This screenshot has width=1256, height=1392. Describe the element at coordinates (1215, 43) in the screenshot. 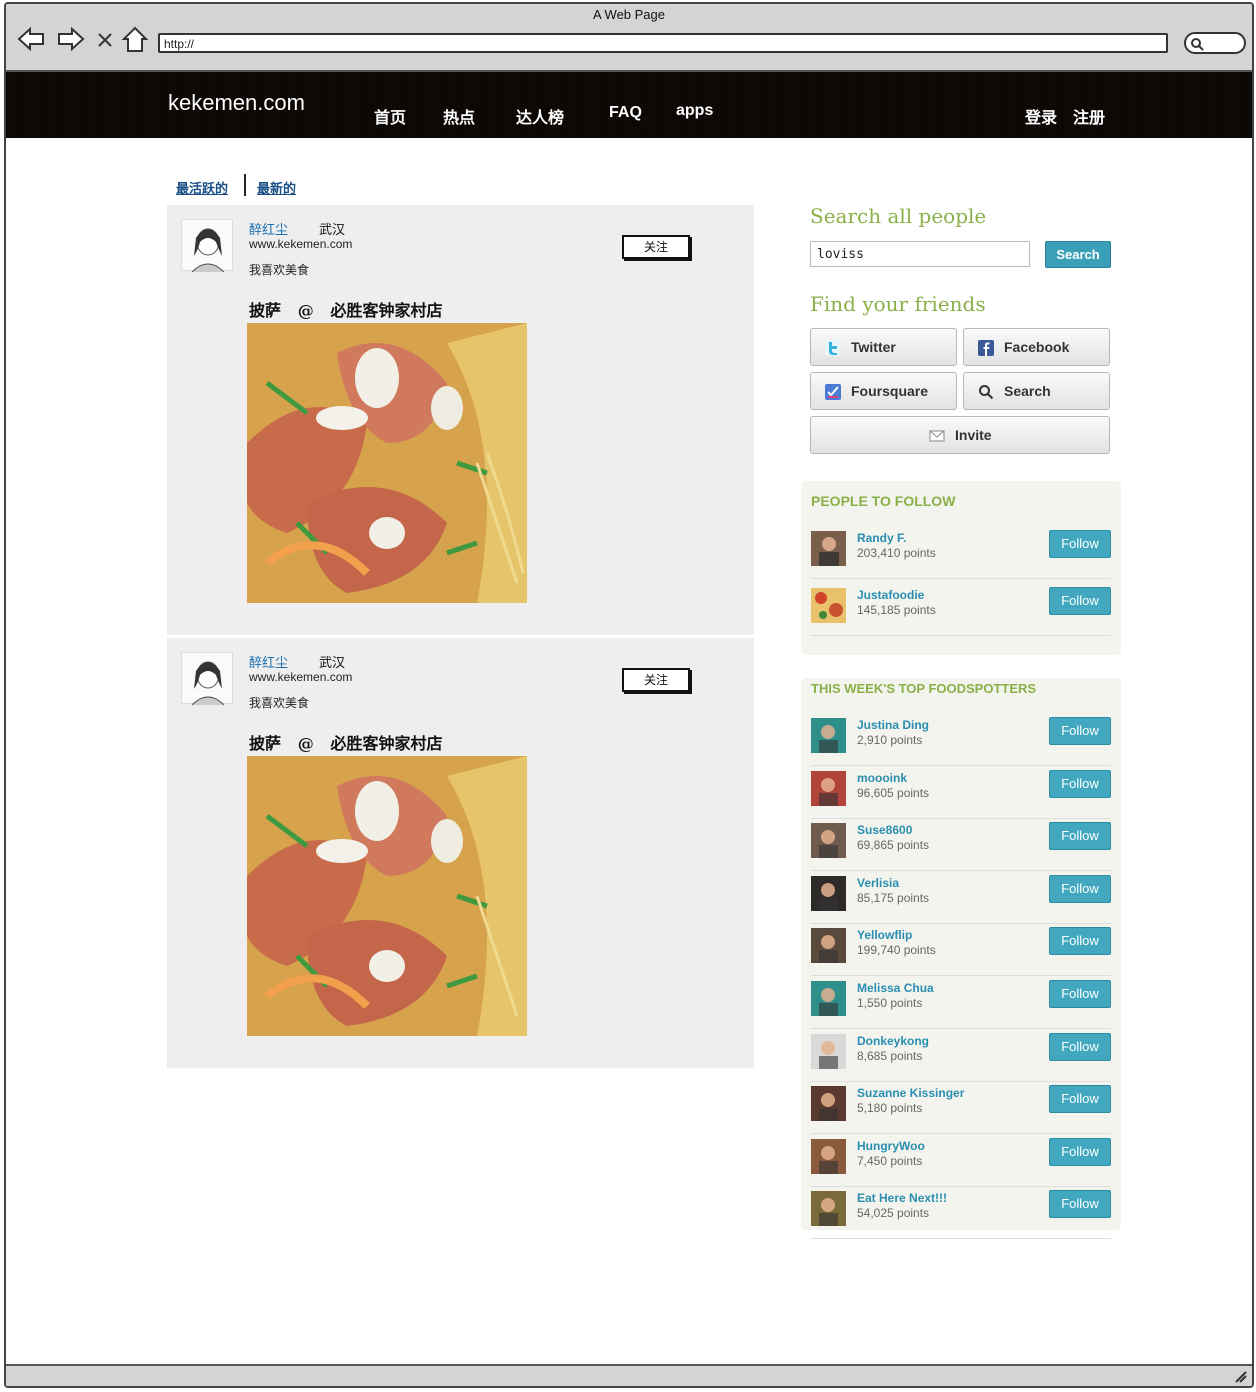

I see `browser-search-field` at that location.